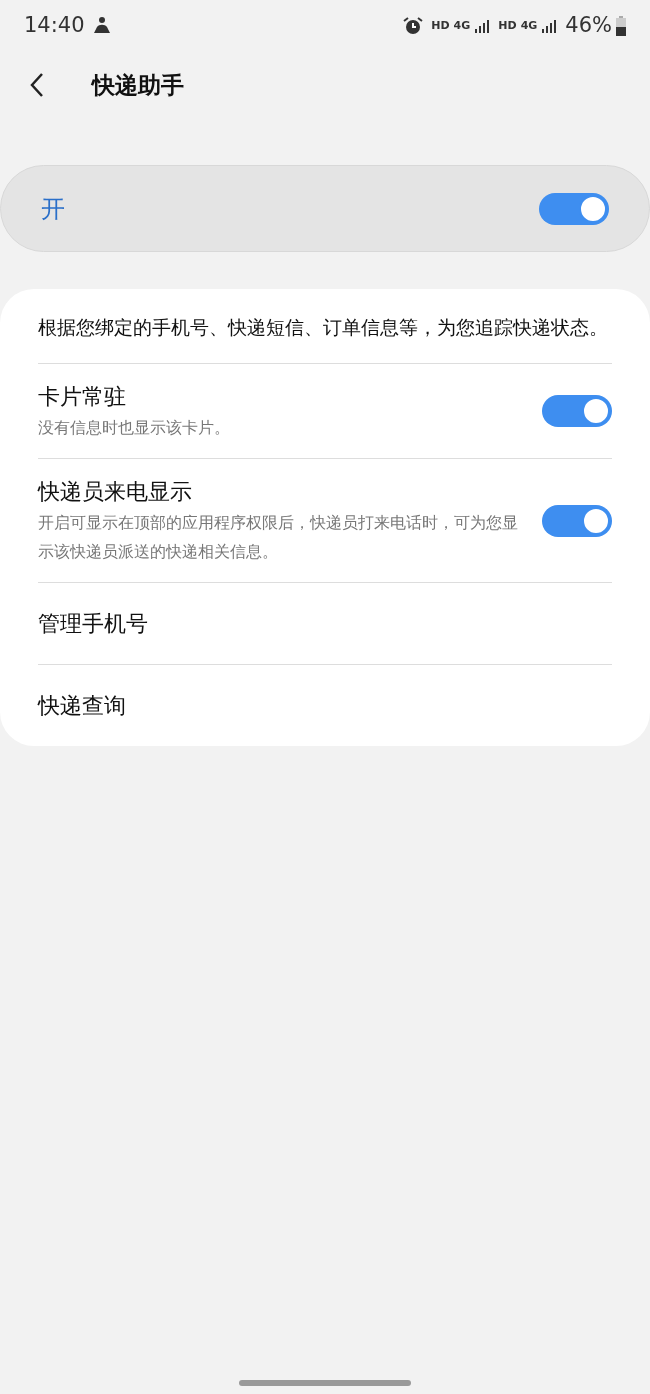 Image resolution: width=650 pixels, height=1394 pixels. I want to click on setting-title: 快递员来电显示, so click(115, 492).